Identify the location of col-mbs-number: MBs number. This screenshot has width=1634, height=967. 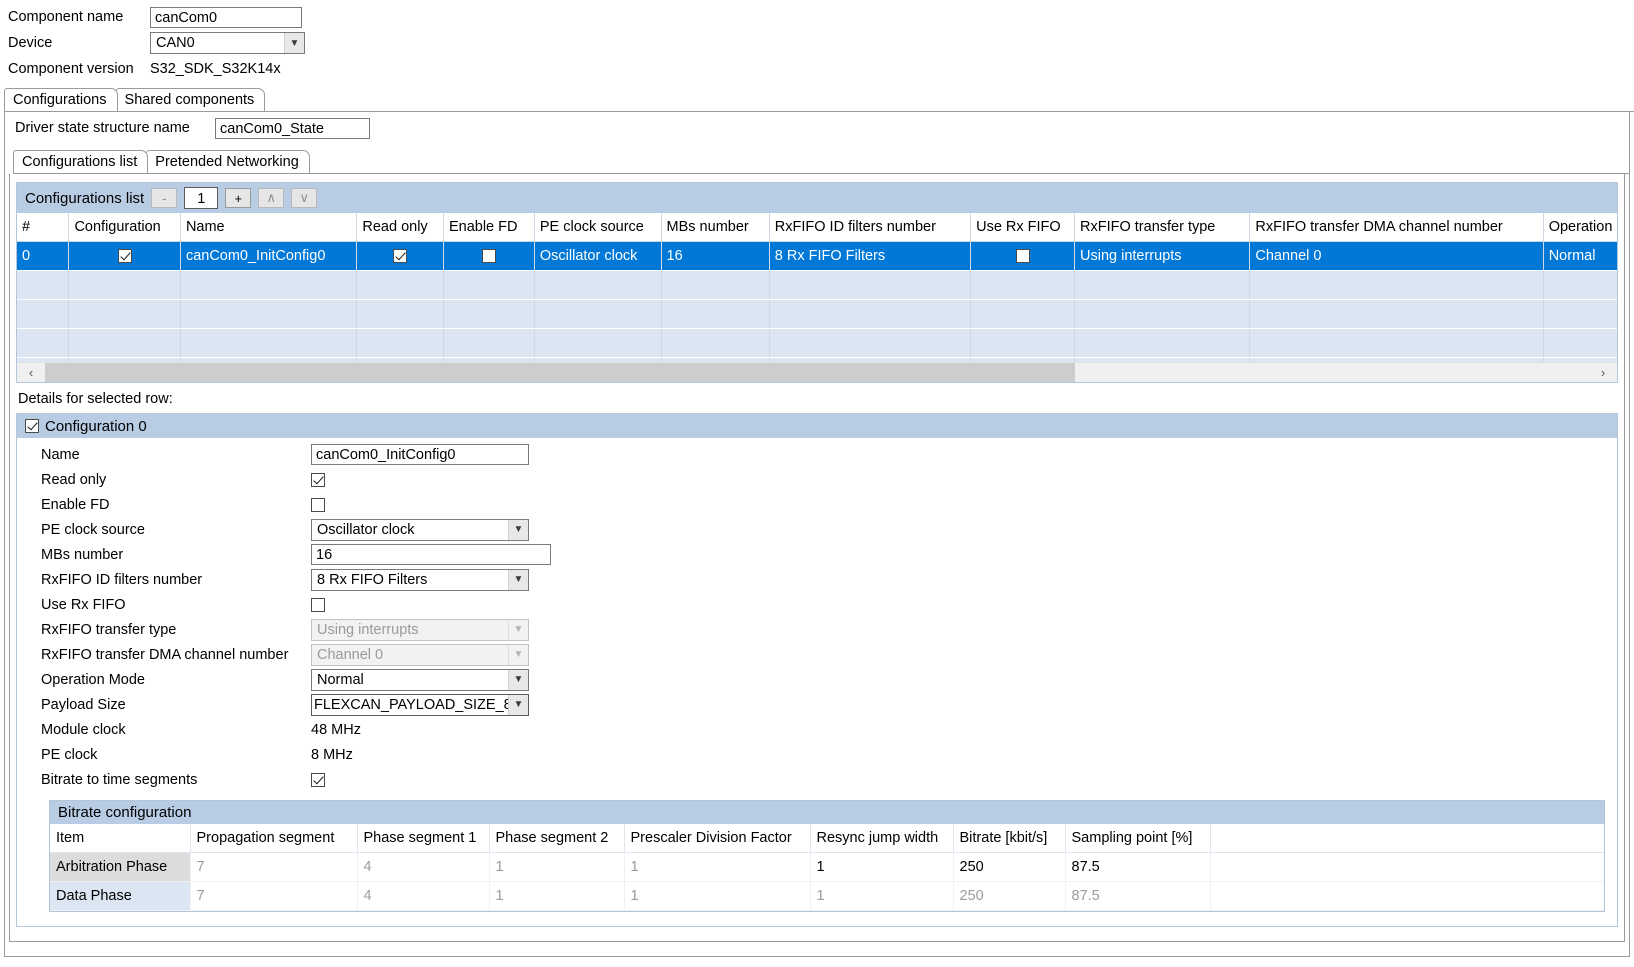
(715, 227).